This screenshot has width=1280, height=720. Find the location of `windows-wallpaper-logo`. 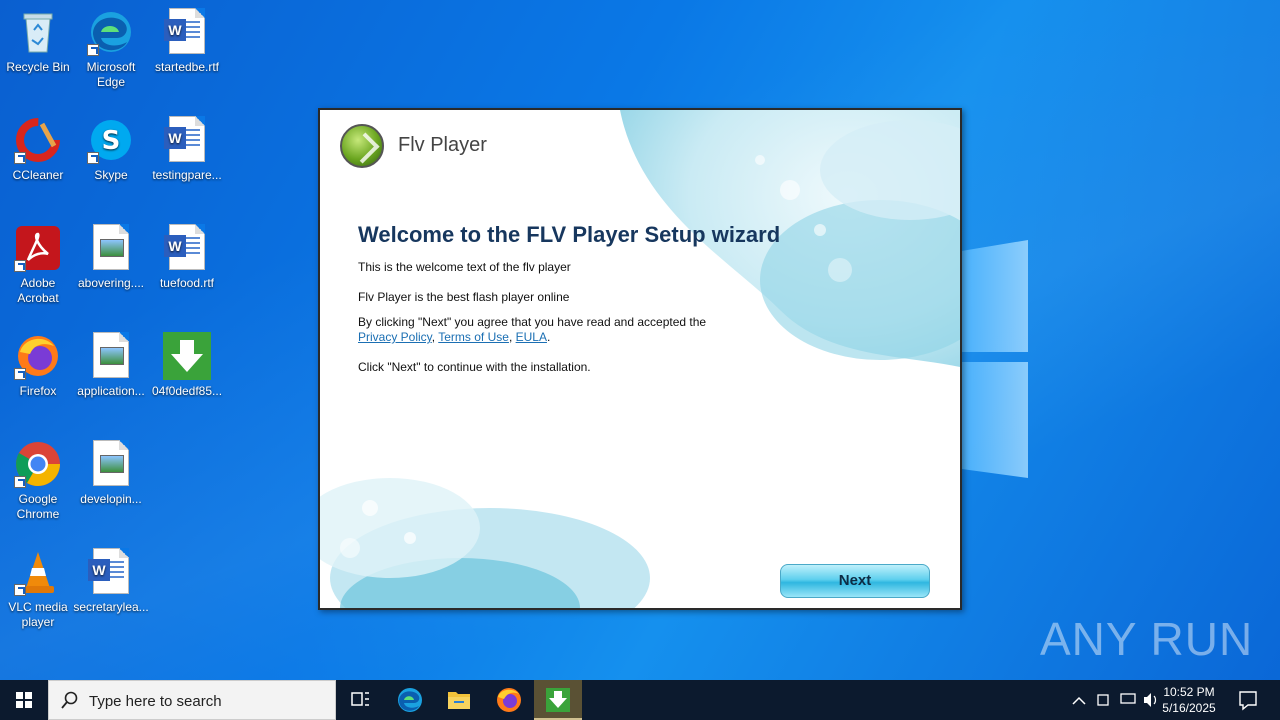

windows-wallpaper-logo is located at coordinates (995, 360).